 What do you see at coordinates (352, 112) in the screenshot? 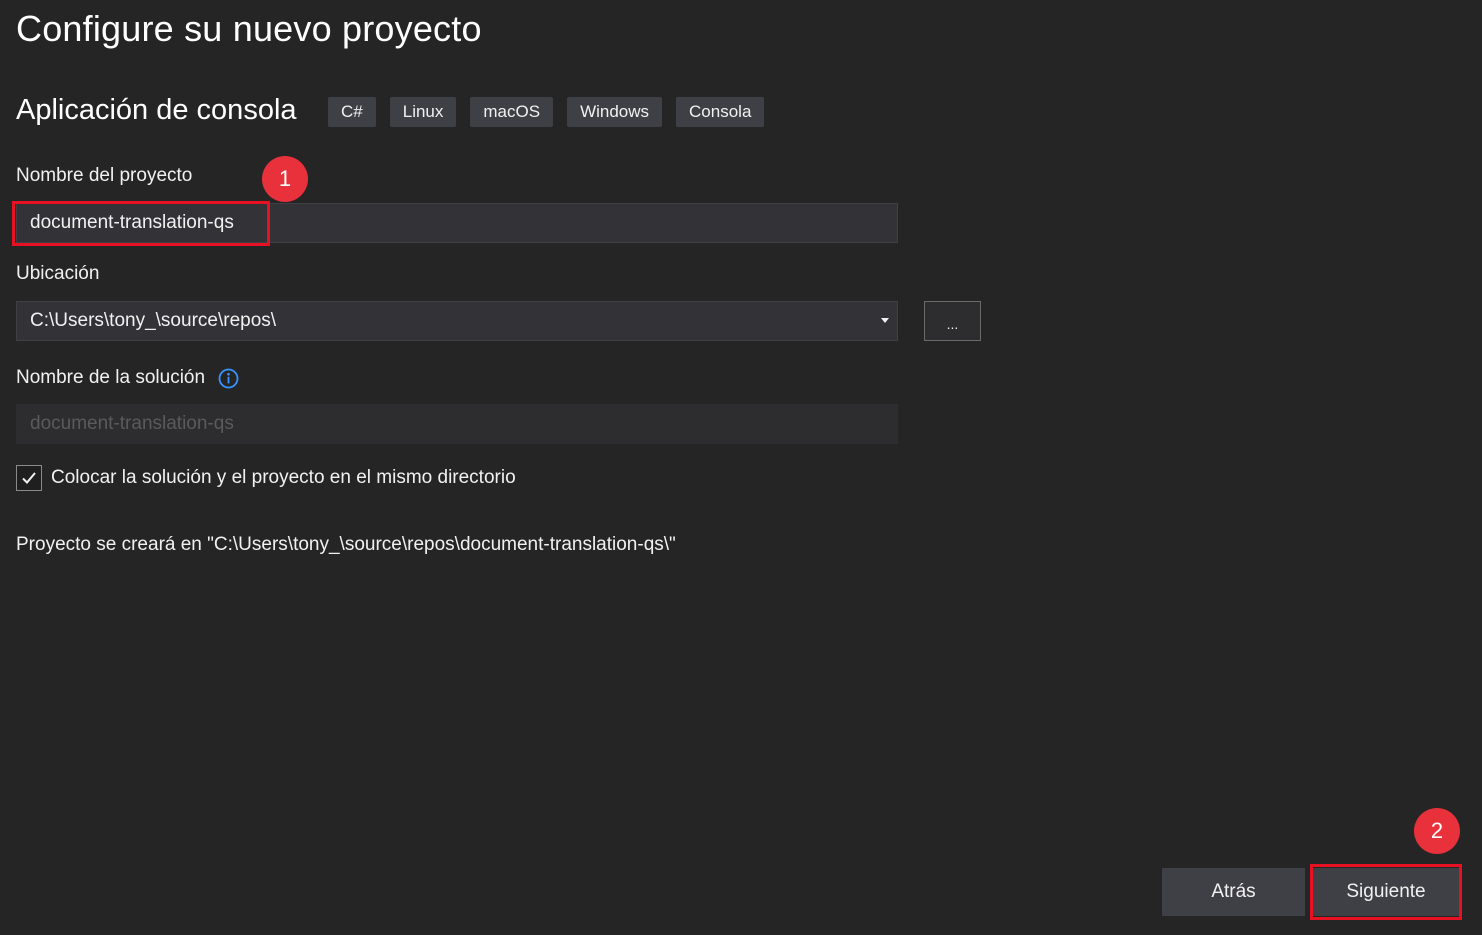
I see `tag-csharp: C#` at bounding box center [352, 112].